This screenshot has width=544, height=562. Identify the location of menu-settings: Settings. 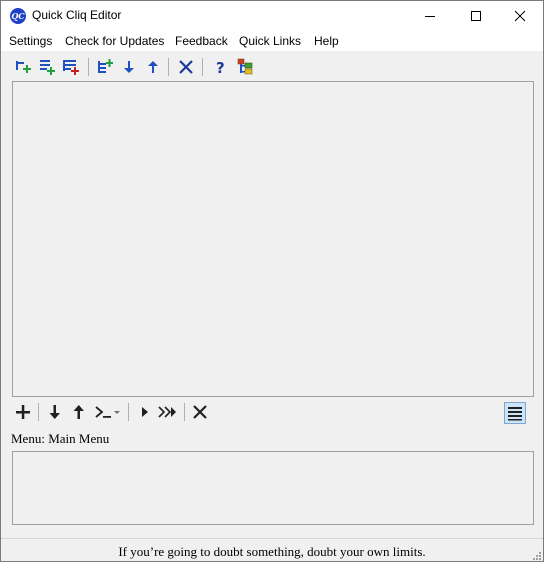
(30, 41).